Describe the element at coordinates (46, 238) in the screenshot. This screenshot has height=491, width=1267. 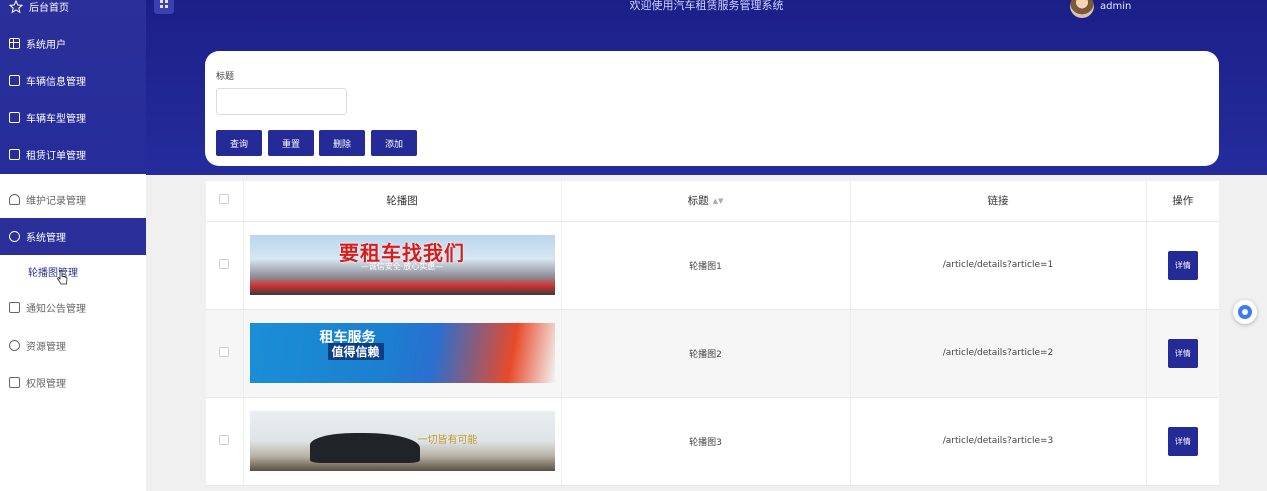
I see `sidebar-item-label: 系统管理` at that location.